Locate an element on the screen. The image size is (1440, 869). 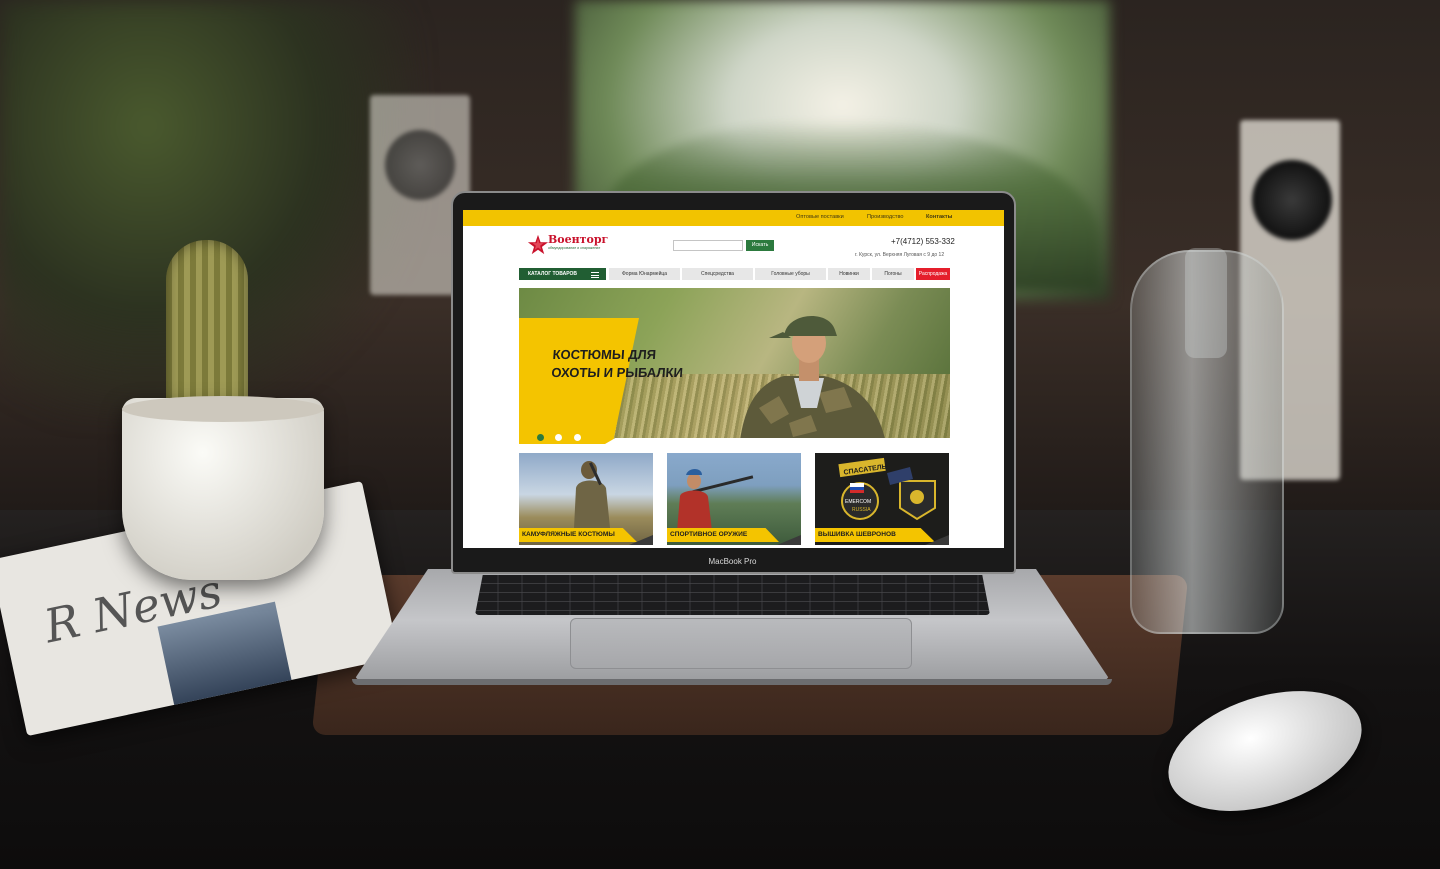
search-input is located at coordinates (708, 245).